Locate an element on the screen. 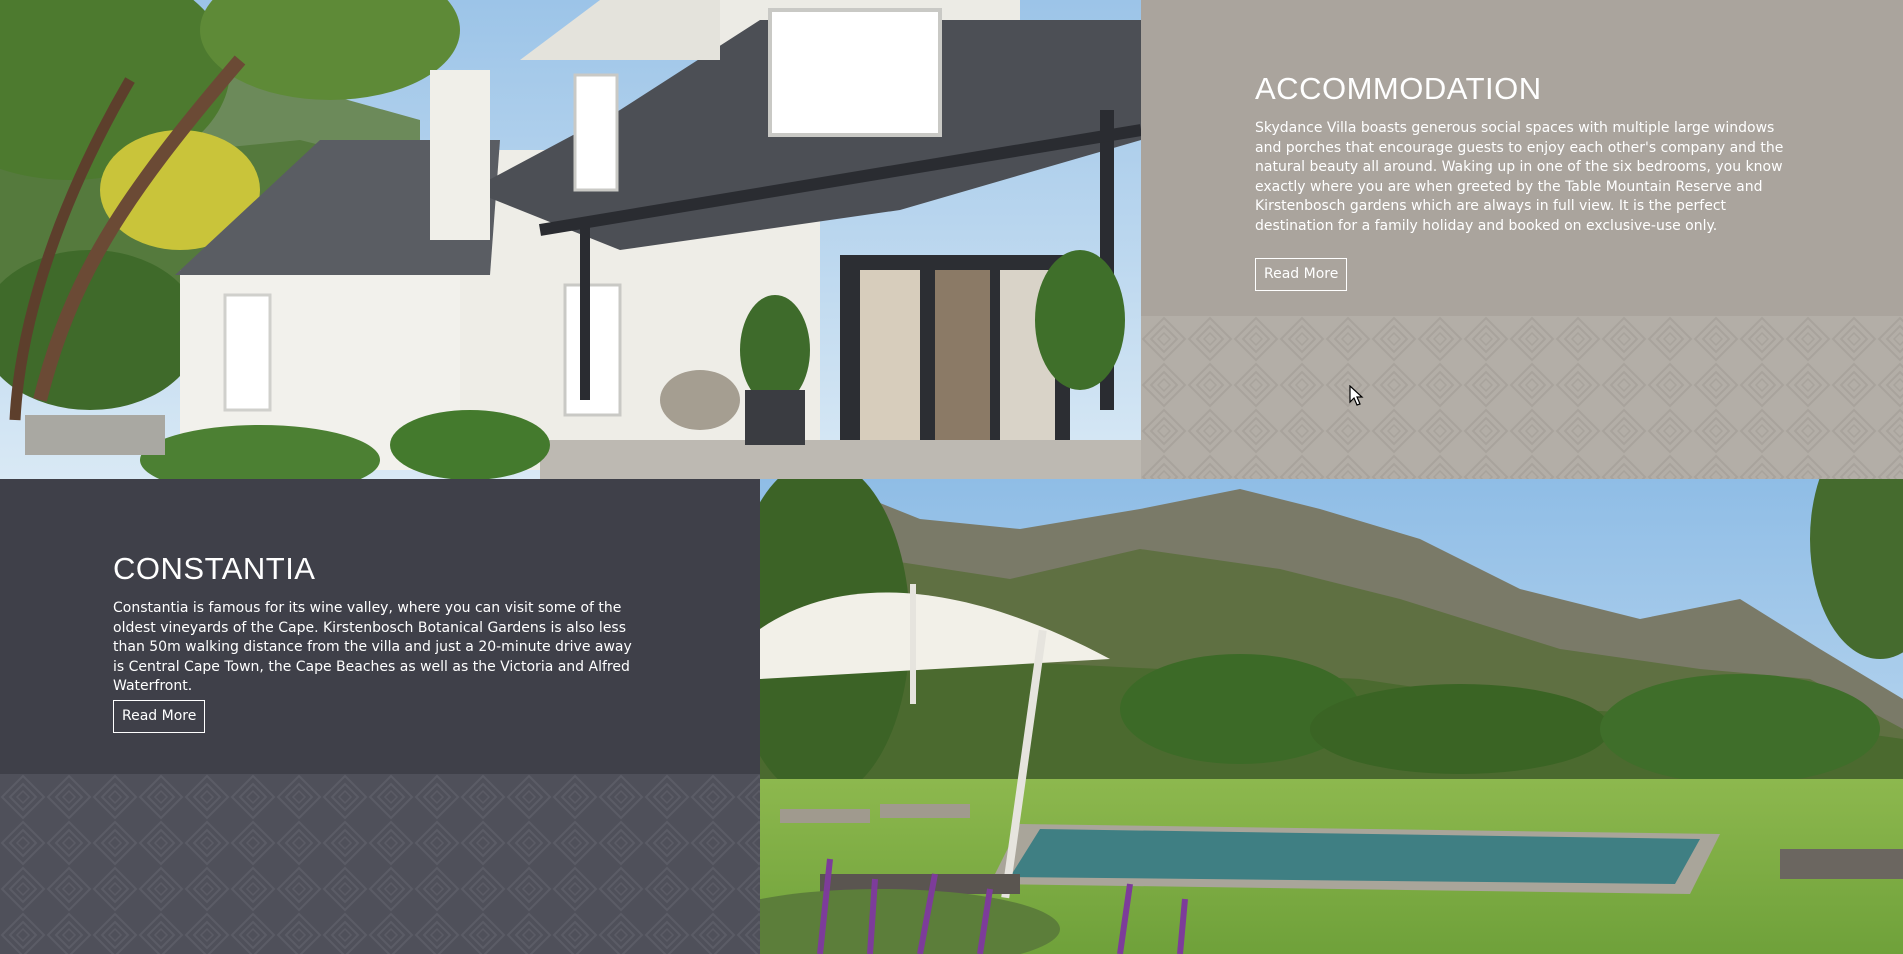 The width and height of the screenshot is (1903, 954). accommodation-read-more-button: Read More is located at coordinates (1301, 274).